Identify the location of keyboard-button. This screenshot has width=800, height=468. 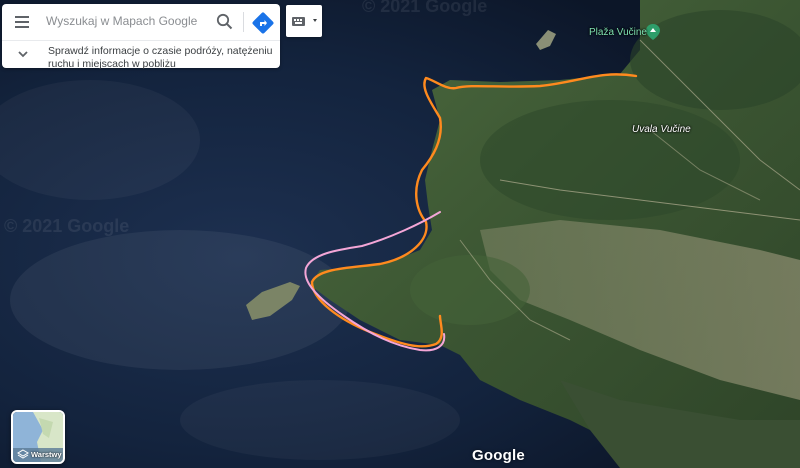
(304, 21).